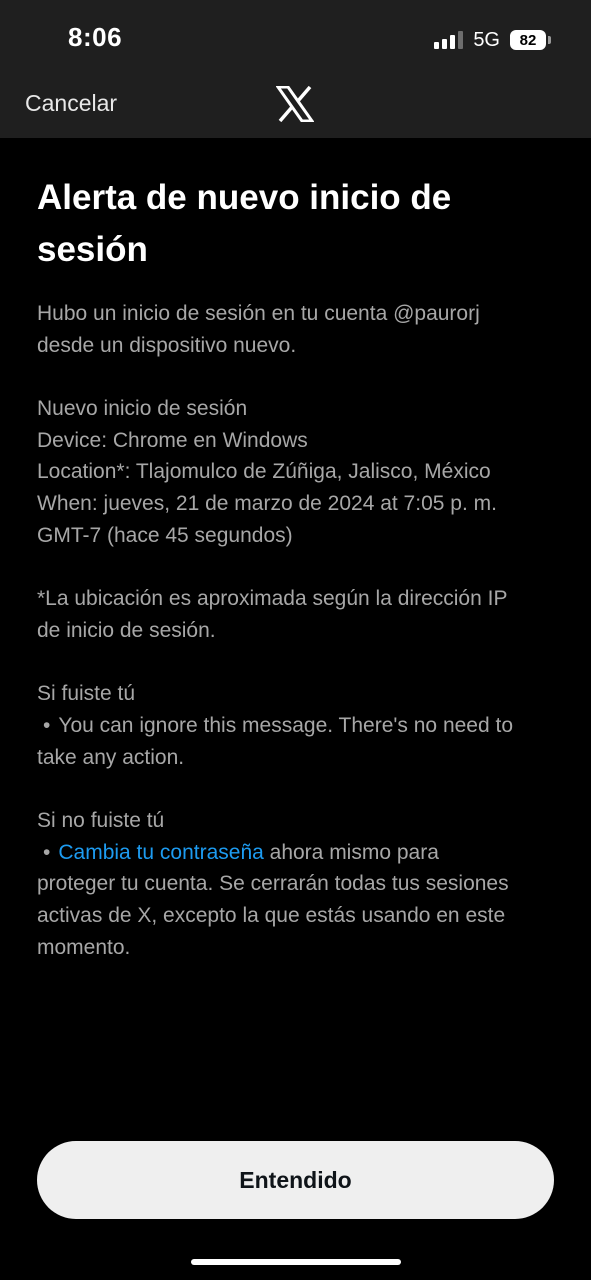 The width and height of the screenshot is (591, 1280). What do you see at coordinates (165, 535) in the screenshot?
I see `when-detail: GMT-7 (hace 45 segundos)` at bounding box center [165, 535].